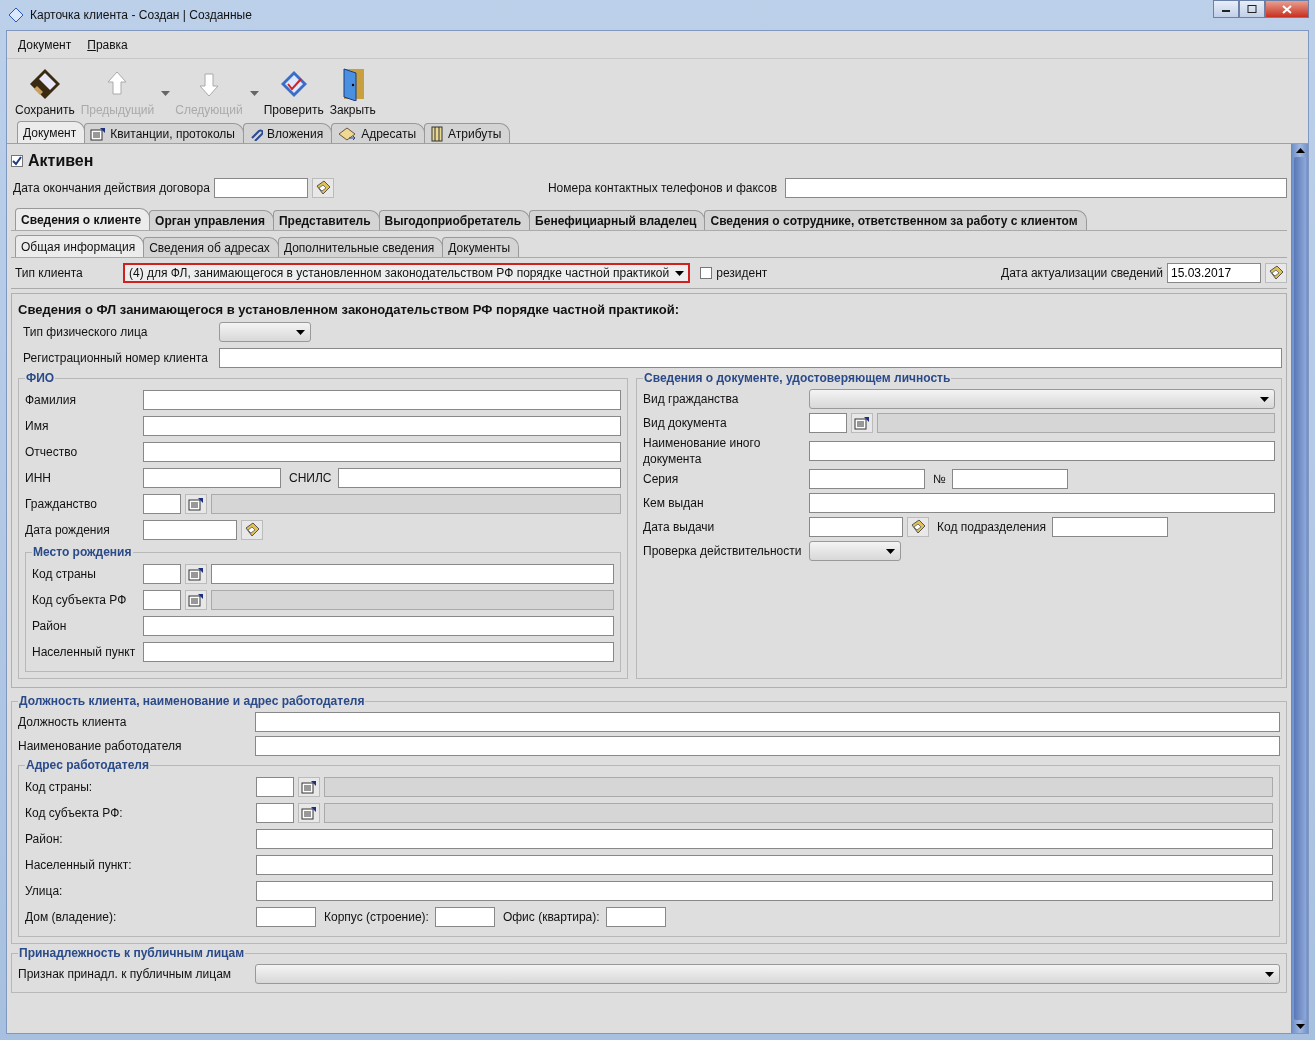  I want to click on client-type-dropdown: (4) для ФЛ, занимающегося в установленном законодательством РФ порядке частной практикой, so click(407, 273).